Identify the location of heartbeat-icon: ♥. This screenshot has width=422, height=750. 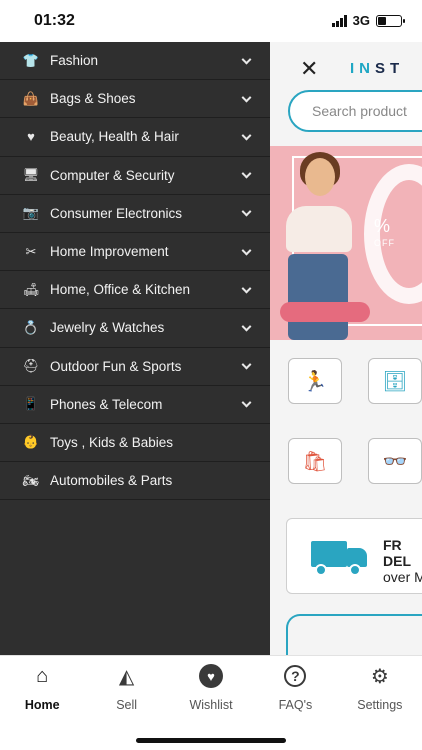
(31, 137).